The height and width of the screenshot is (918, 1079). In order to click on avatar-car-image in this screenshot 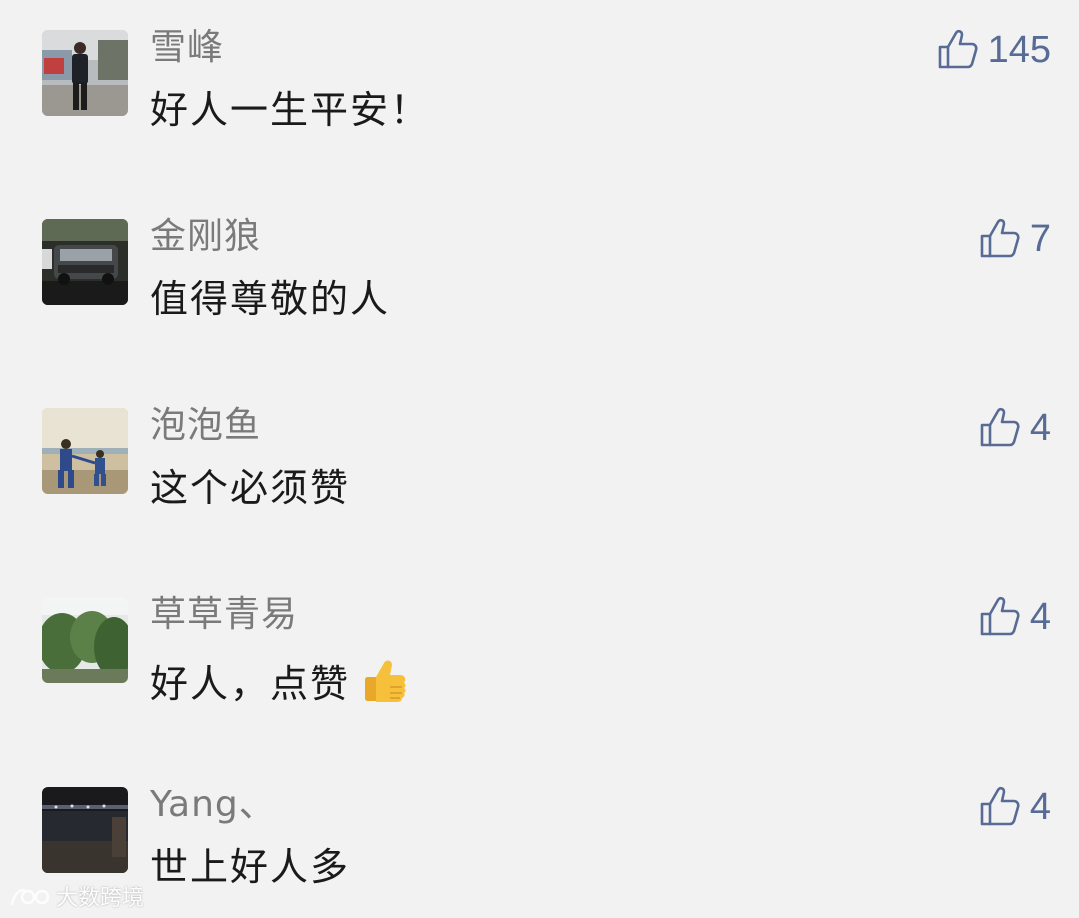, I will do `click(85, 262)`.